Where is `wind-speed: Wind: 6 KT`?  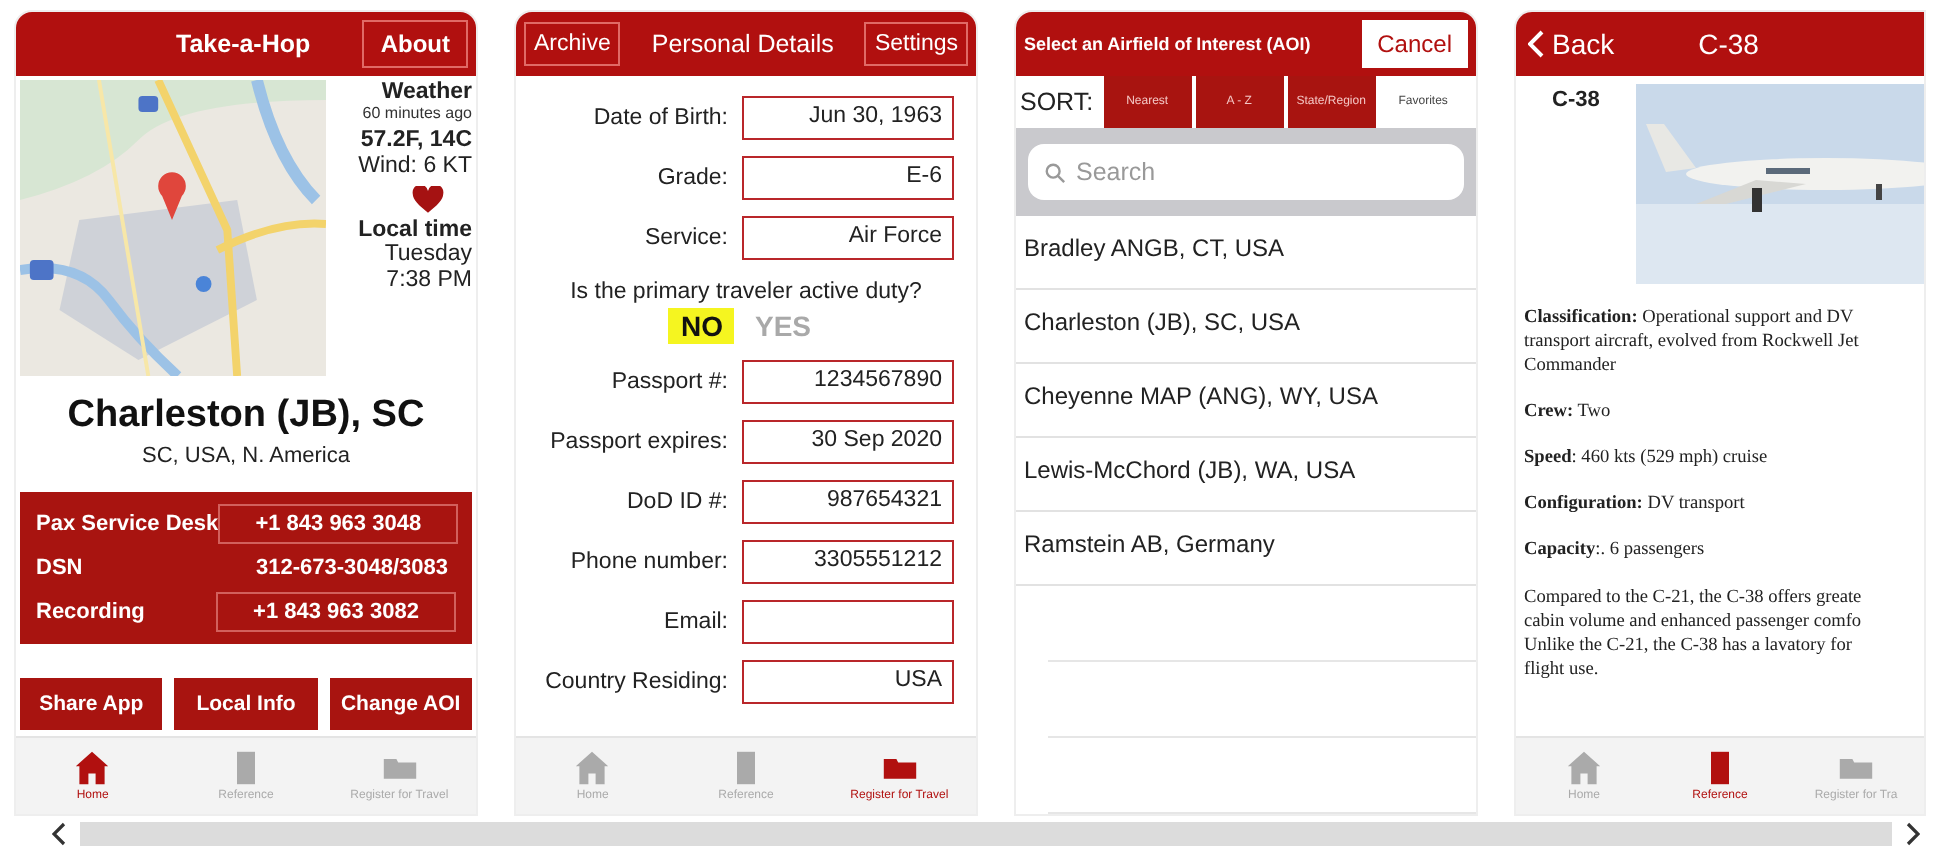 wind-speed: Wind: 6 KT is located at coordinates (415, 166).